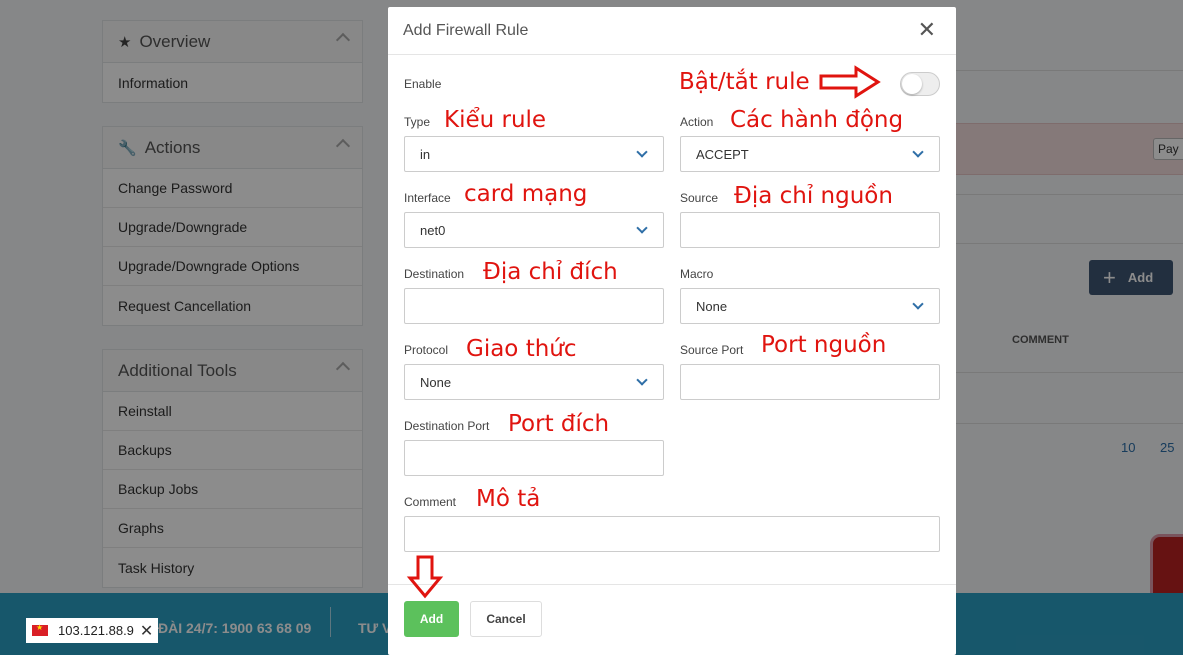 The image size is (1183, 655). What do you see at coordinates (697, 274) in the screenshot?
I see `macro-label: Macro` at bounding box center [697, 274].